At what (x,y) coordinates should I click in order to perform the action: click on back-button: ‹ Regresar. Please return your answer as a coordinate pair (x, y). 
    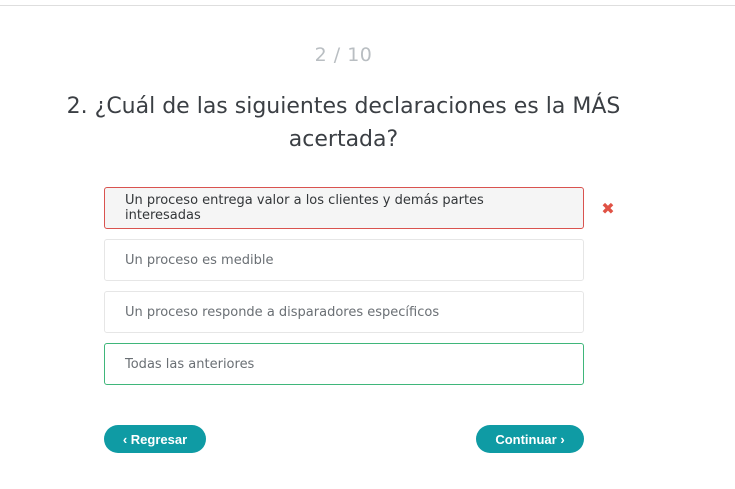
    Looking at the image, I should click on (155, 439).